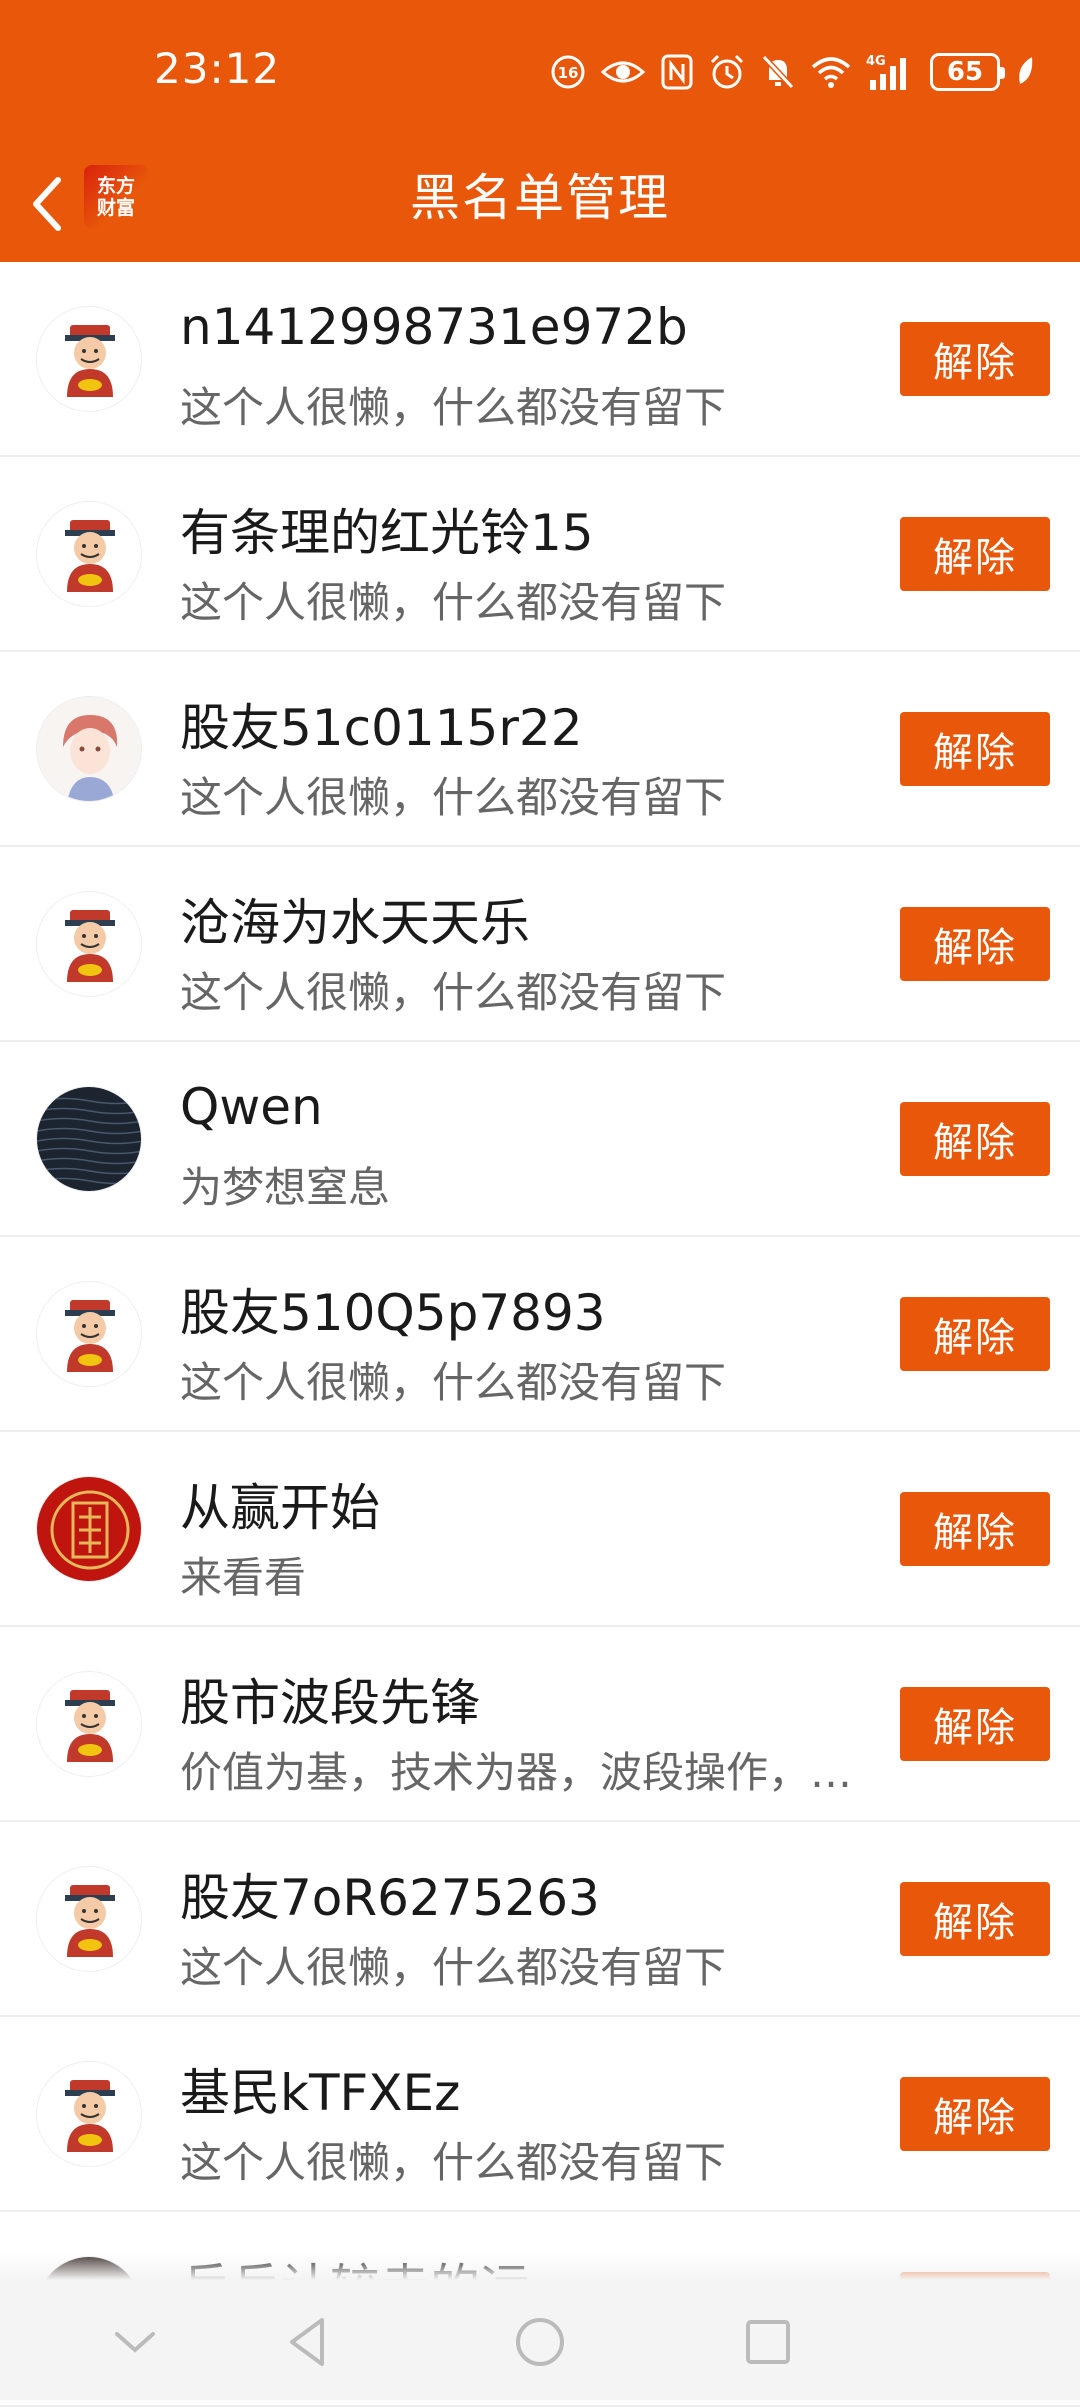 The width and height of the screenshot is (1080, 2407). I want to click on user-name: 股友7oR6275263, so click(390, 1898).